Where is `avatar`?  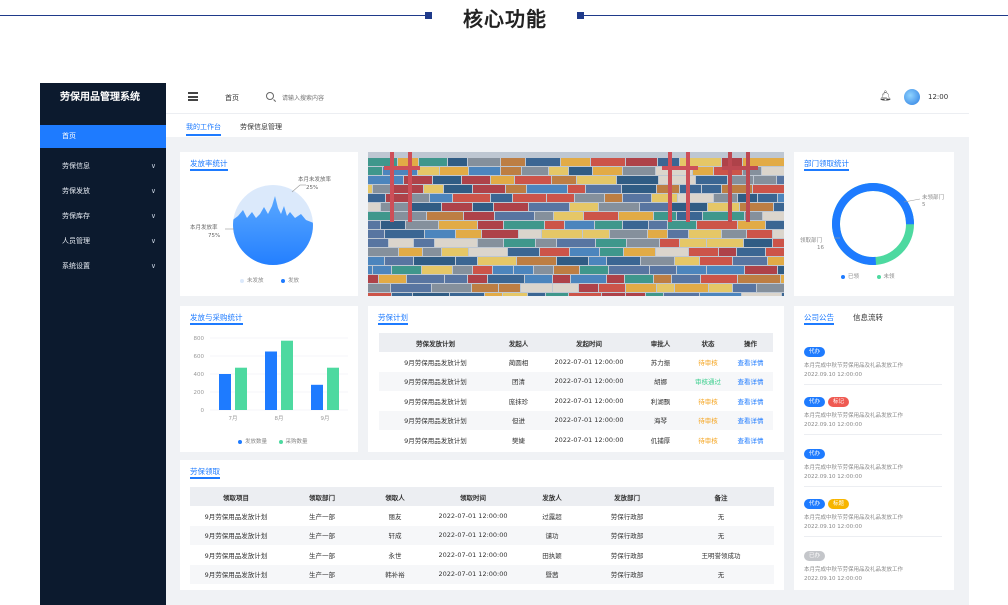 avatar is located at coordinates (912, 97).